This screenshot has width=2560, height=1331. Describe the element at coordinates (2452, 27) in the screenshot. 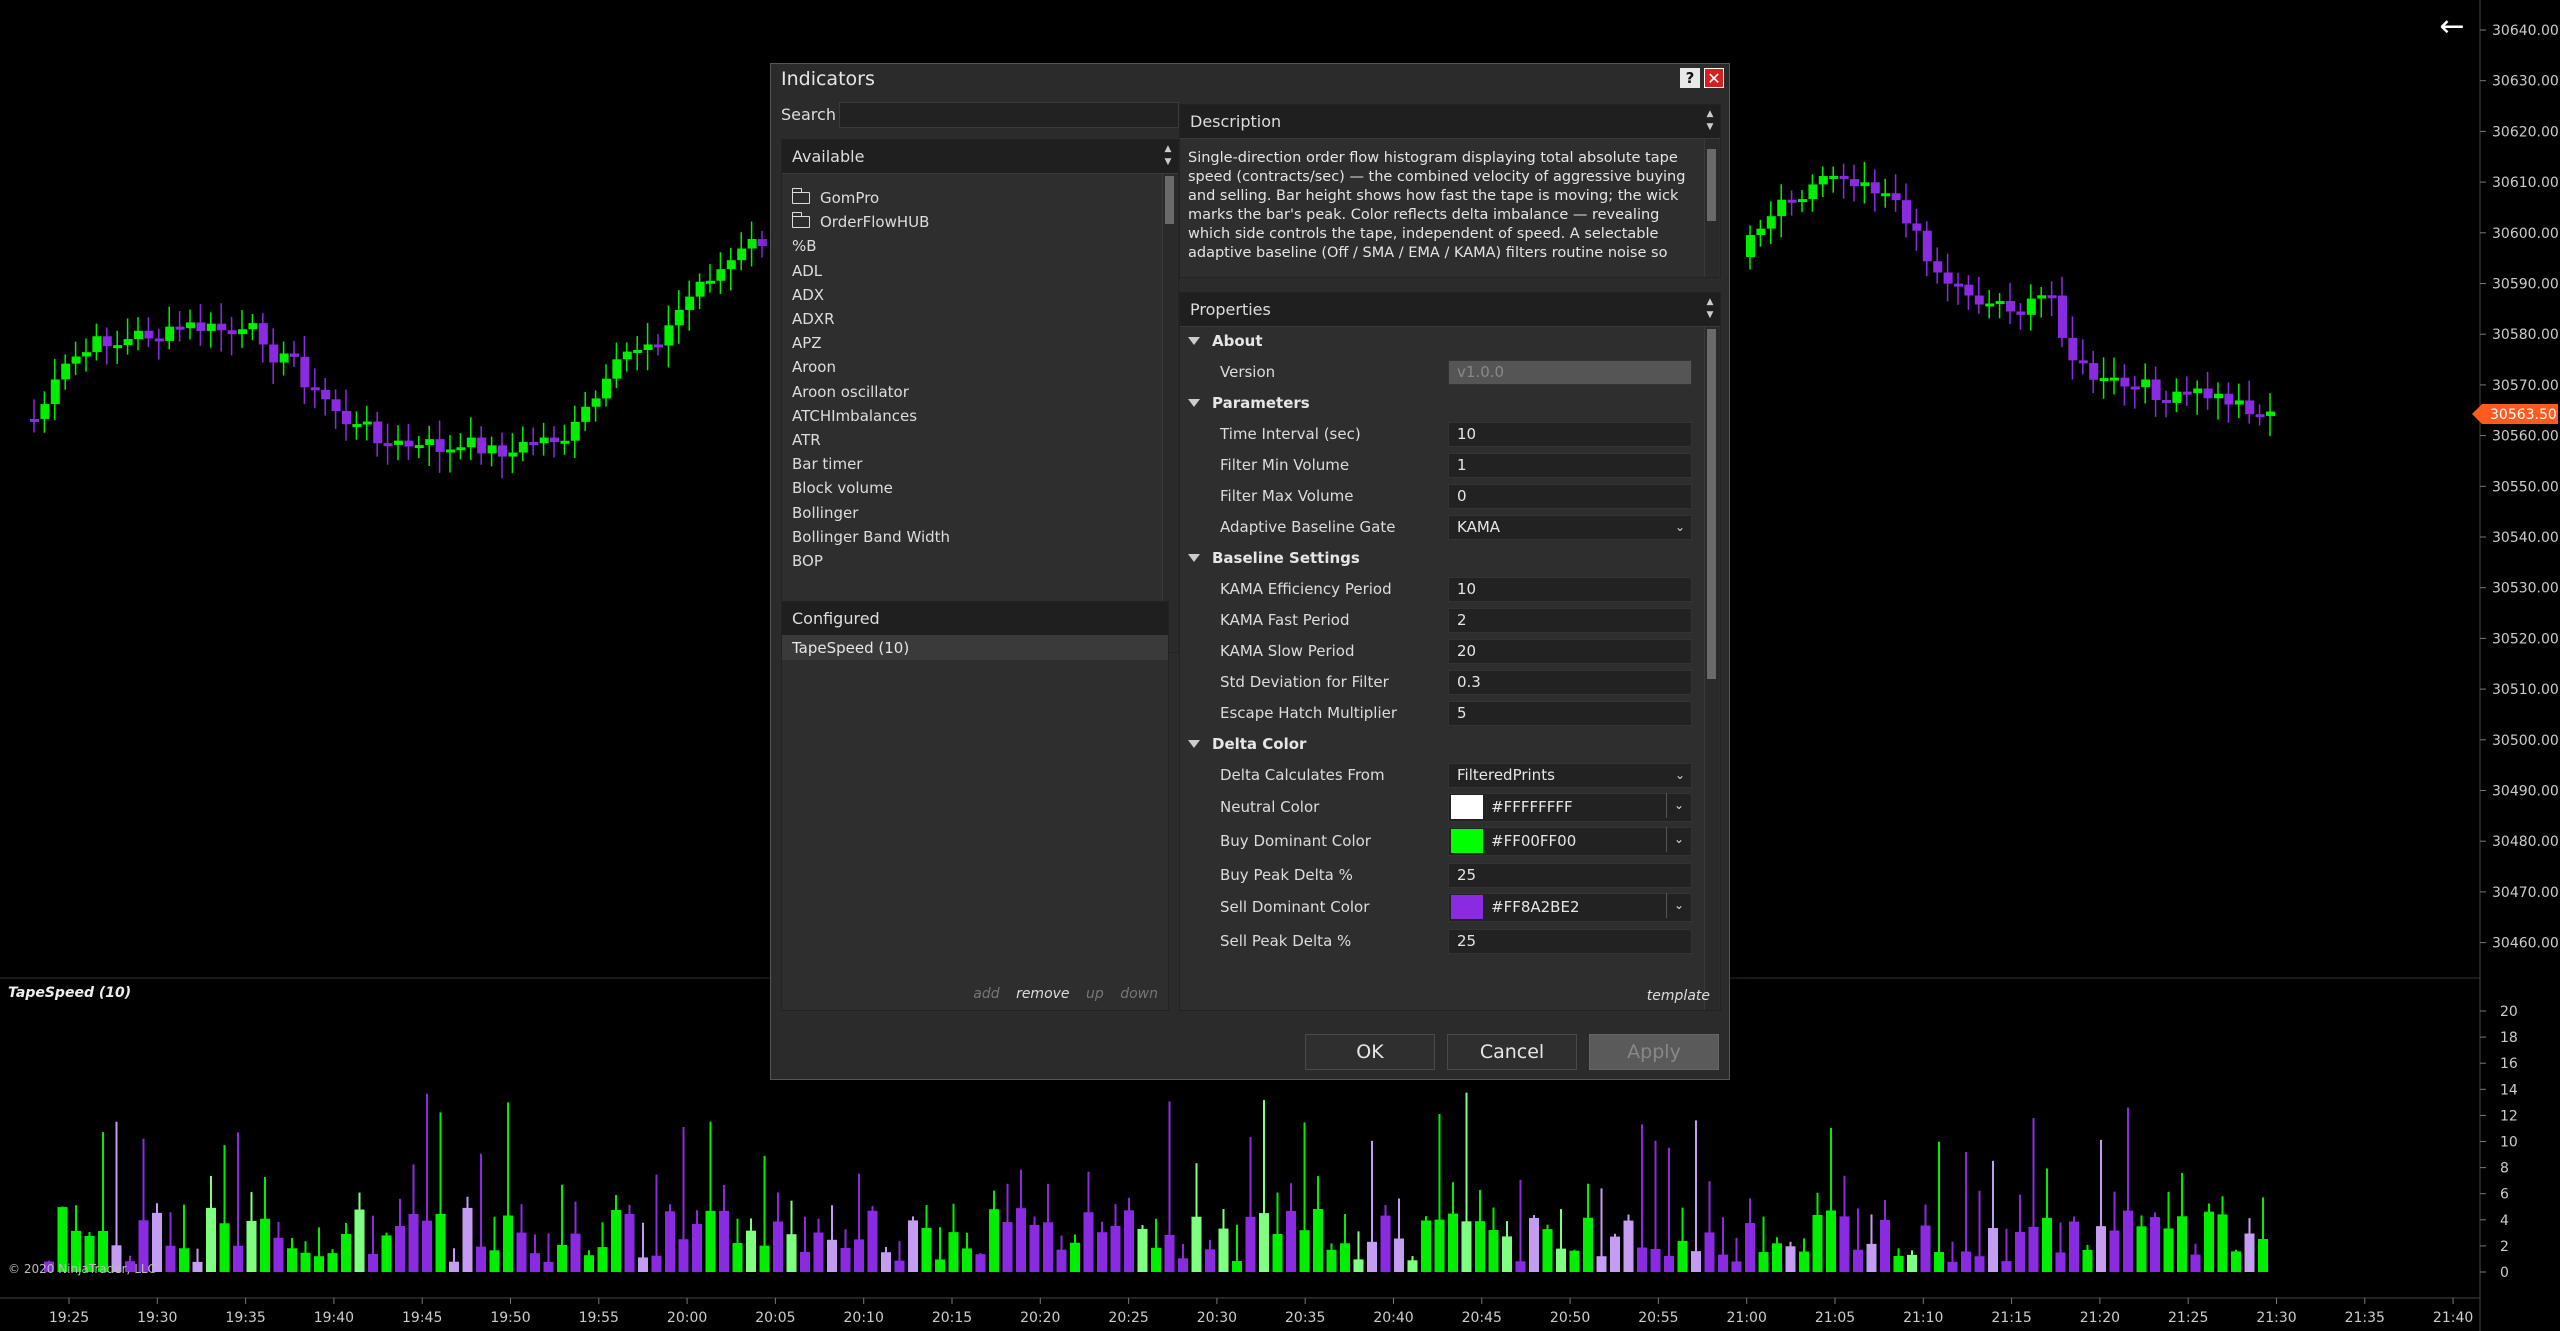

I see `back-arrow-icon: ←` at that location.